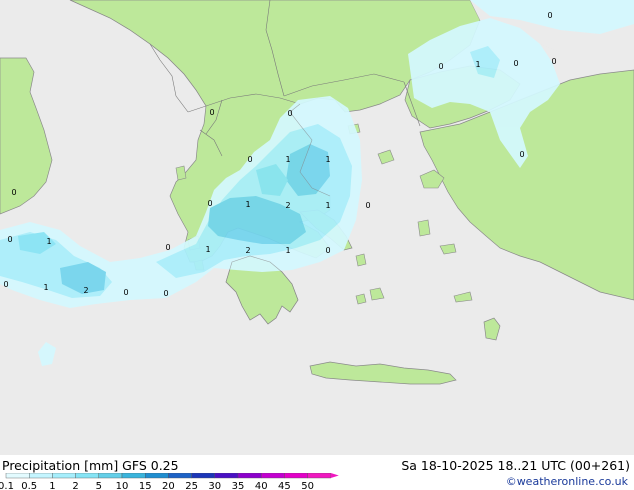 The image size is (634, 490). I want to click on scale-label: 35, so click(238, 485).